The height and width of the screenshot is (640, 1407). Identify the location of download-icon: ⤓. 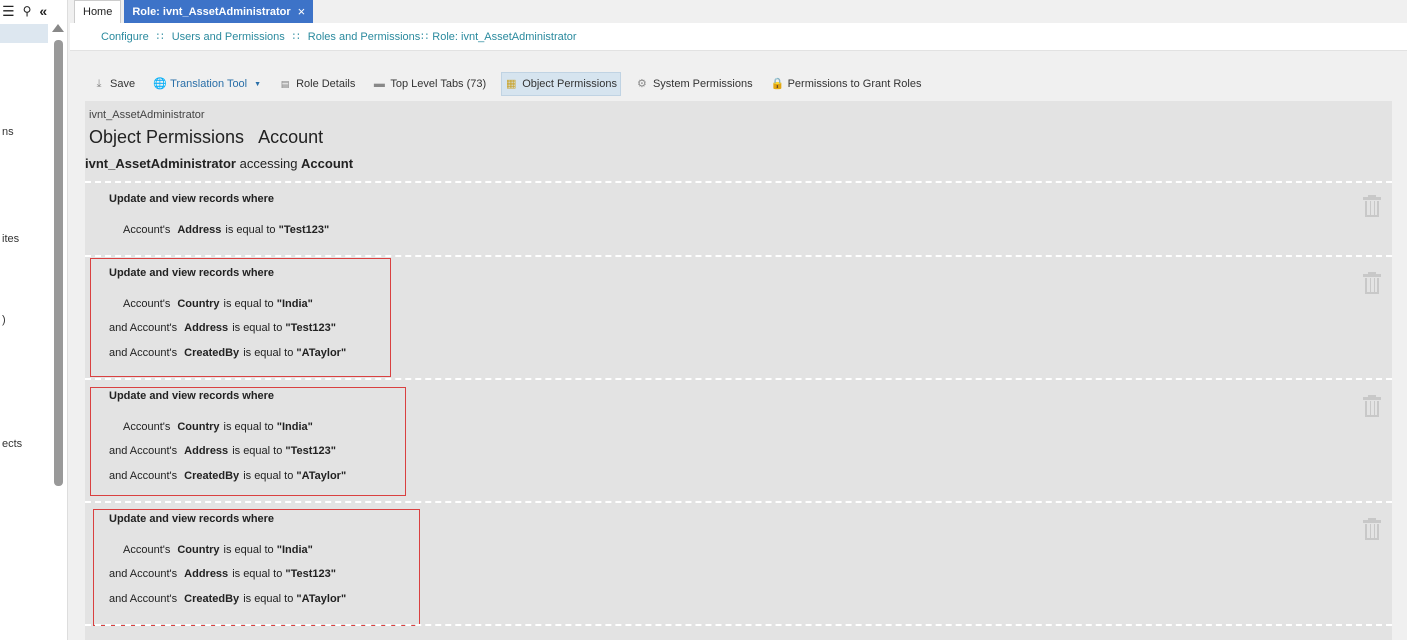
(99, 84).